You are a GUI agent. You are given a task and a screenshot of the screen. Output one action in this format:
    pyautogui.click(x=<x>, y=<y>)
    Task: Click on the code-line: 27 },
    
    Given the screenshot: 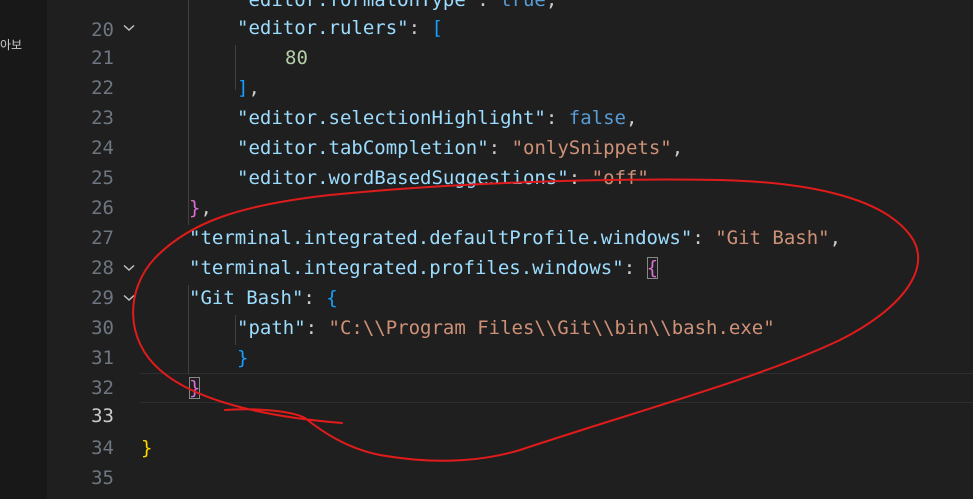 What is the action you would take?
    pyautogui.click(x=510, y=221)
    